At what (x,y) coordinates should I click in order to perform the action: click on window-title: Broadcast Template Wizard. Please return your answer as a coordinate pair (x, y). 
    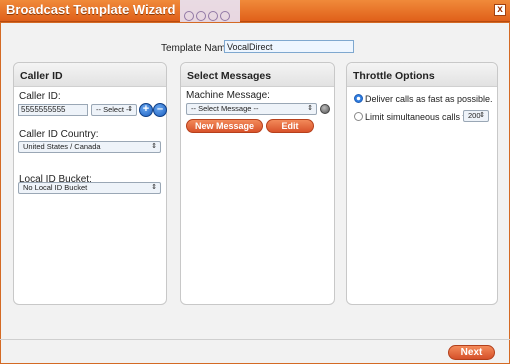
    Looking at the image, I should click on (91, 9).